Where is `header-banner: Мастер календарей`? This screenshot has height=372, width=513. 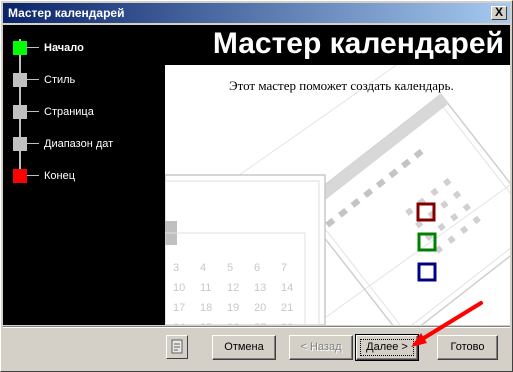
header-banner: Мастер календарей is located at coordinates (337, 45).